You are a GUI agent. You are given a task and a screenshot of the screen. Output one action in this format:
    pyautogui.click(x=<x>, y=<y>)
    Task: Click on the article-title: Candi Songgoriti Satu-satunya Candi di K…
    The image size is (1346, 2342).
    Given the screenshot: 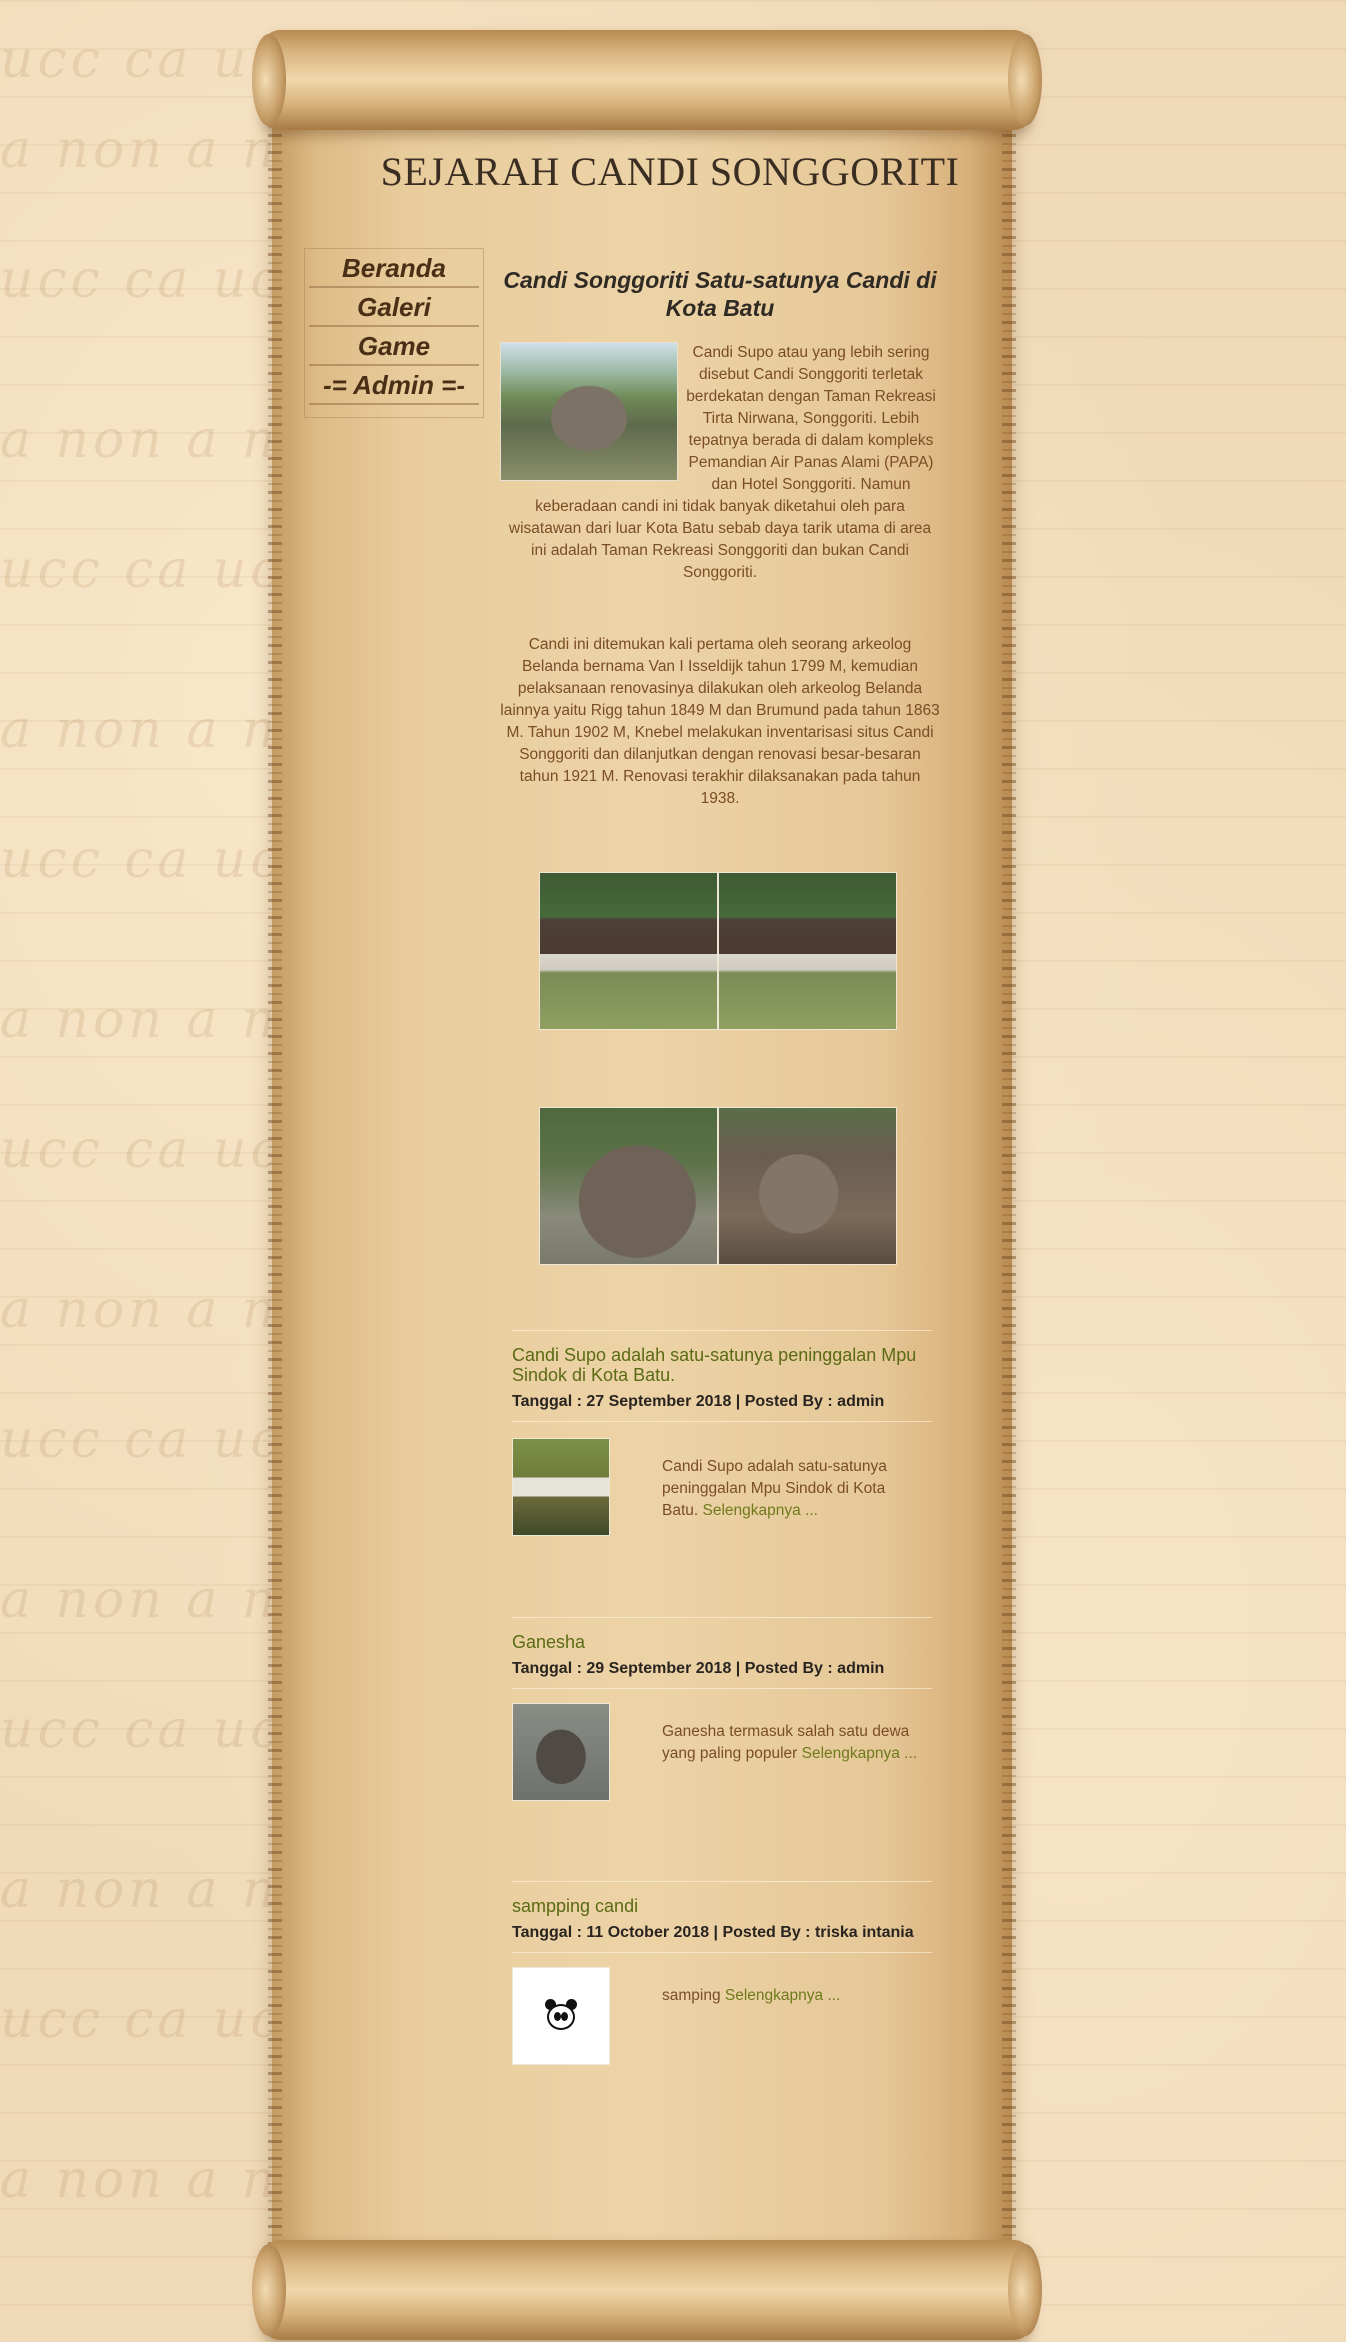 What is the action you would take?
    pyautogui.click(x=720, y=294)
    